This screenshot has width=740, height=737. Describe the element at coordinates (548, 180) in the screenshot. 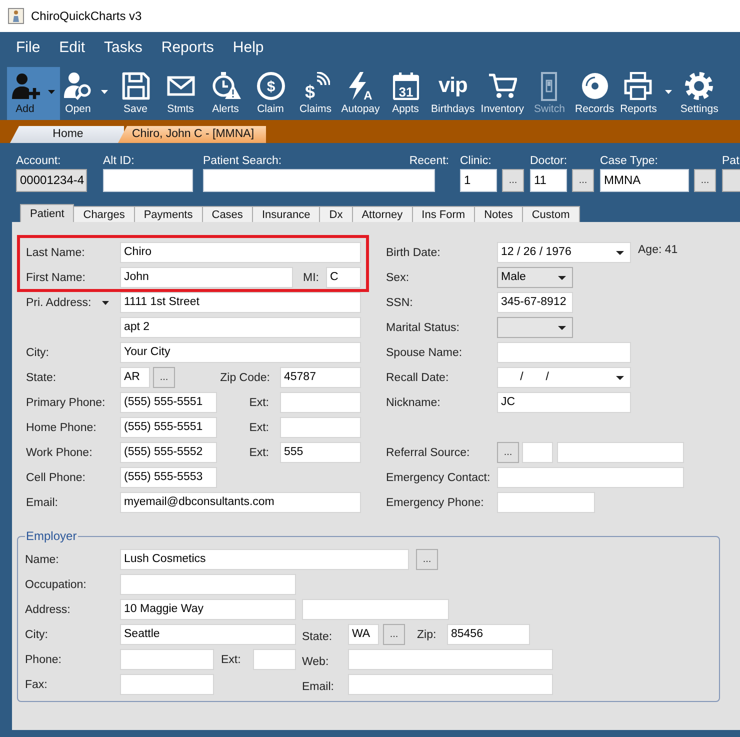

I see `doctor-field: 11` at that location.